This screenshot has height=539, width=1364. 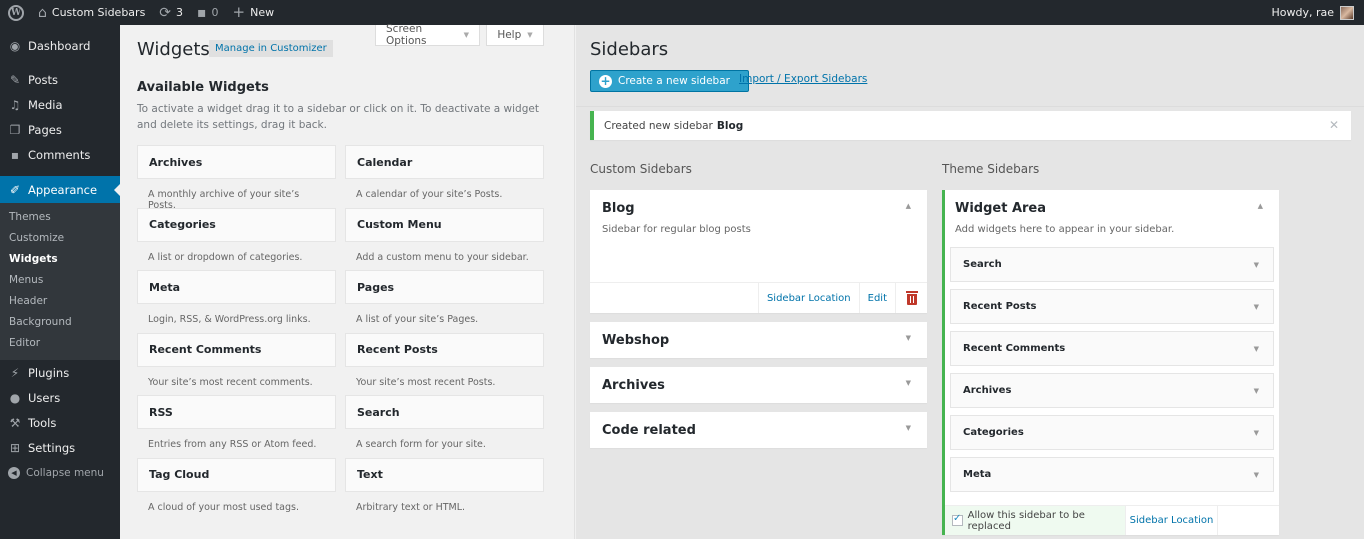 What do you see at coordinates (15, 45) in the screenshot?
I see `dashboard-icon: ◉` at bounding box center [15, 45].